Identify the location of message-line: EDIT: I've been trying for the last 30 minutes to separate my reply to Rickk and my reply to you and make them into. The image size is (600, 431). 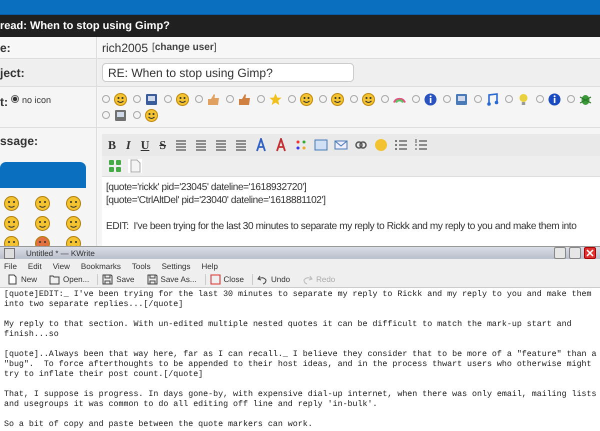
(341, 226).